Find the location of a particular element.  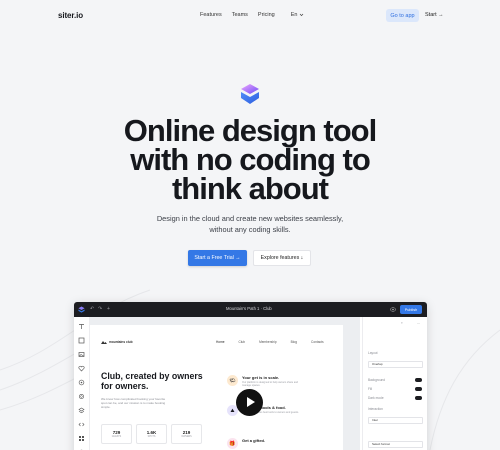

nav-link-features: Features is located at coordinates (211, 15).